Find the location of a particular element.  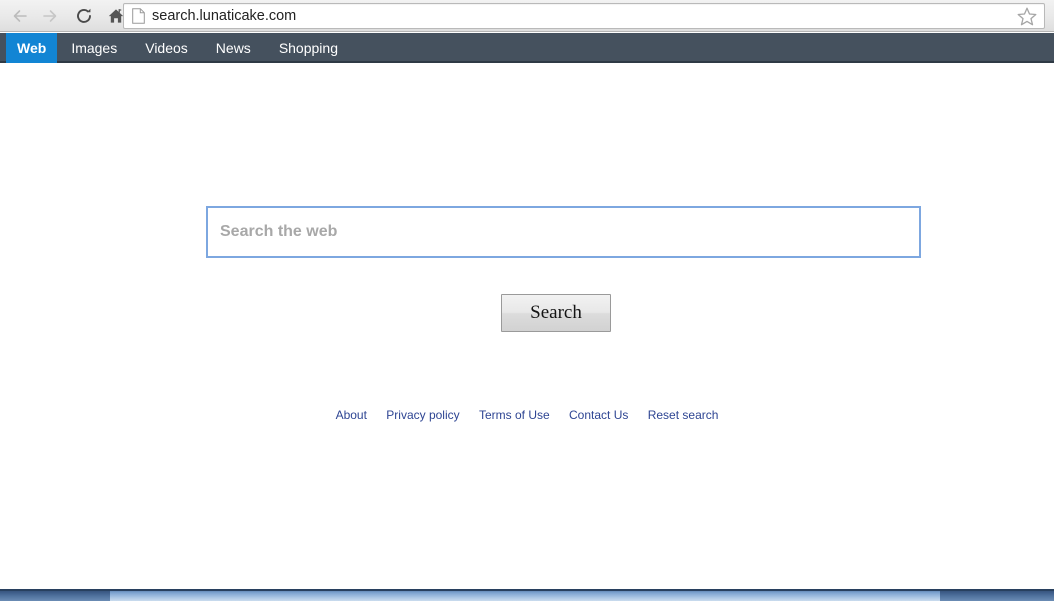

site-nav-items: Web Images Videos News Shopping is located at coordinates (176, 48).